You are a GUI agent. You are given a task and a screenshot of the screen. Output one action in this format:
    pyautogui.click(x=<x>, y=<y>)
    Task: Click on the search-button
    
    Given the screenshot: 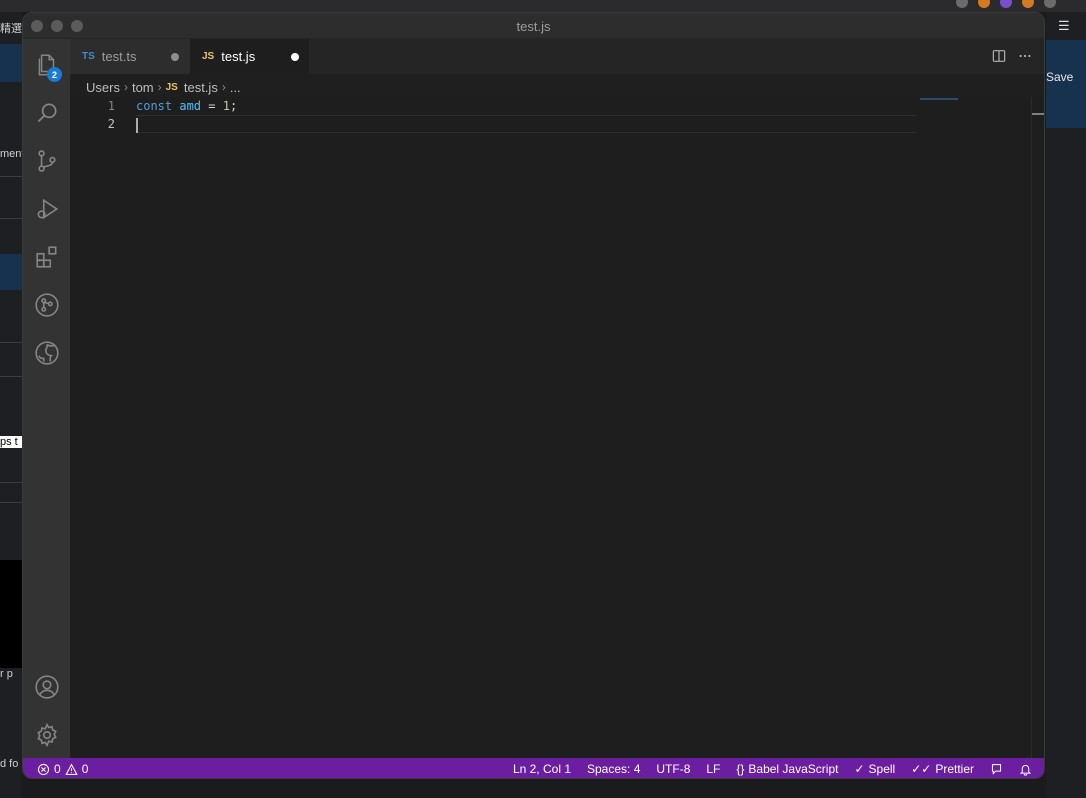 What is the action you would take?
    pyautogui.click(x=46, y=113)
    